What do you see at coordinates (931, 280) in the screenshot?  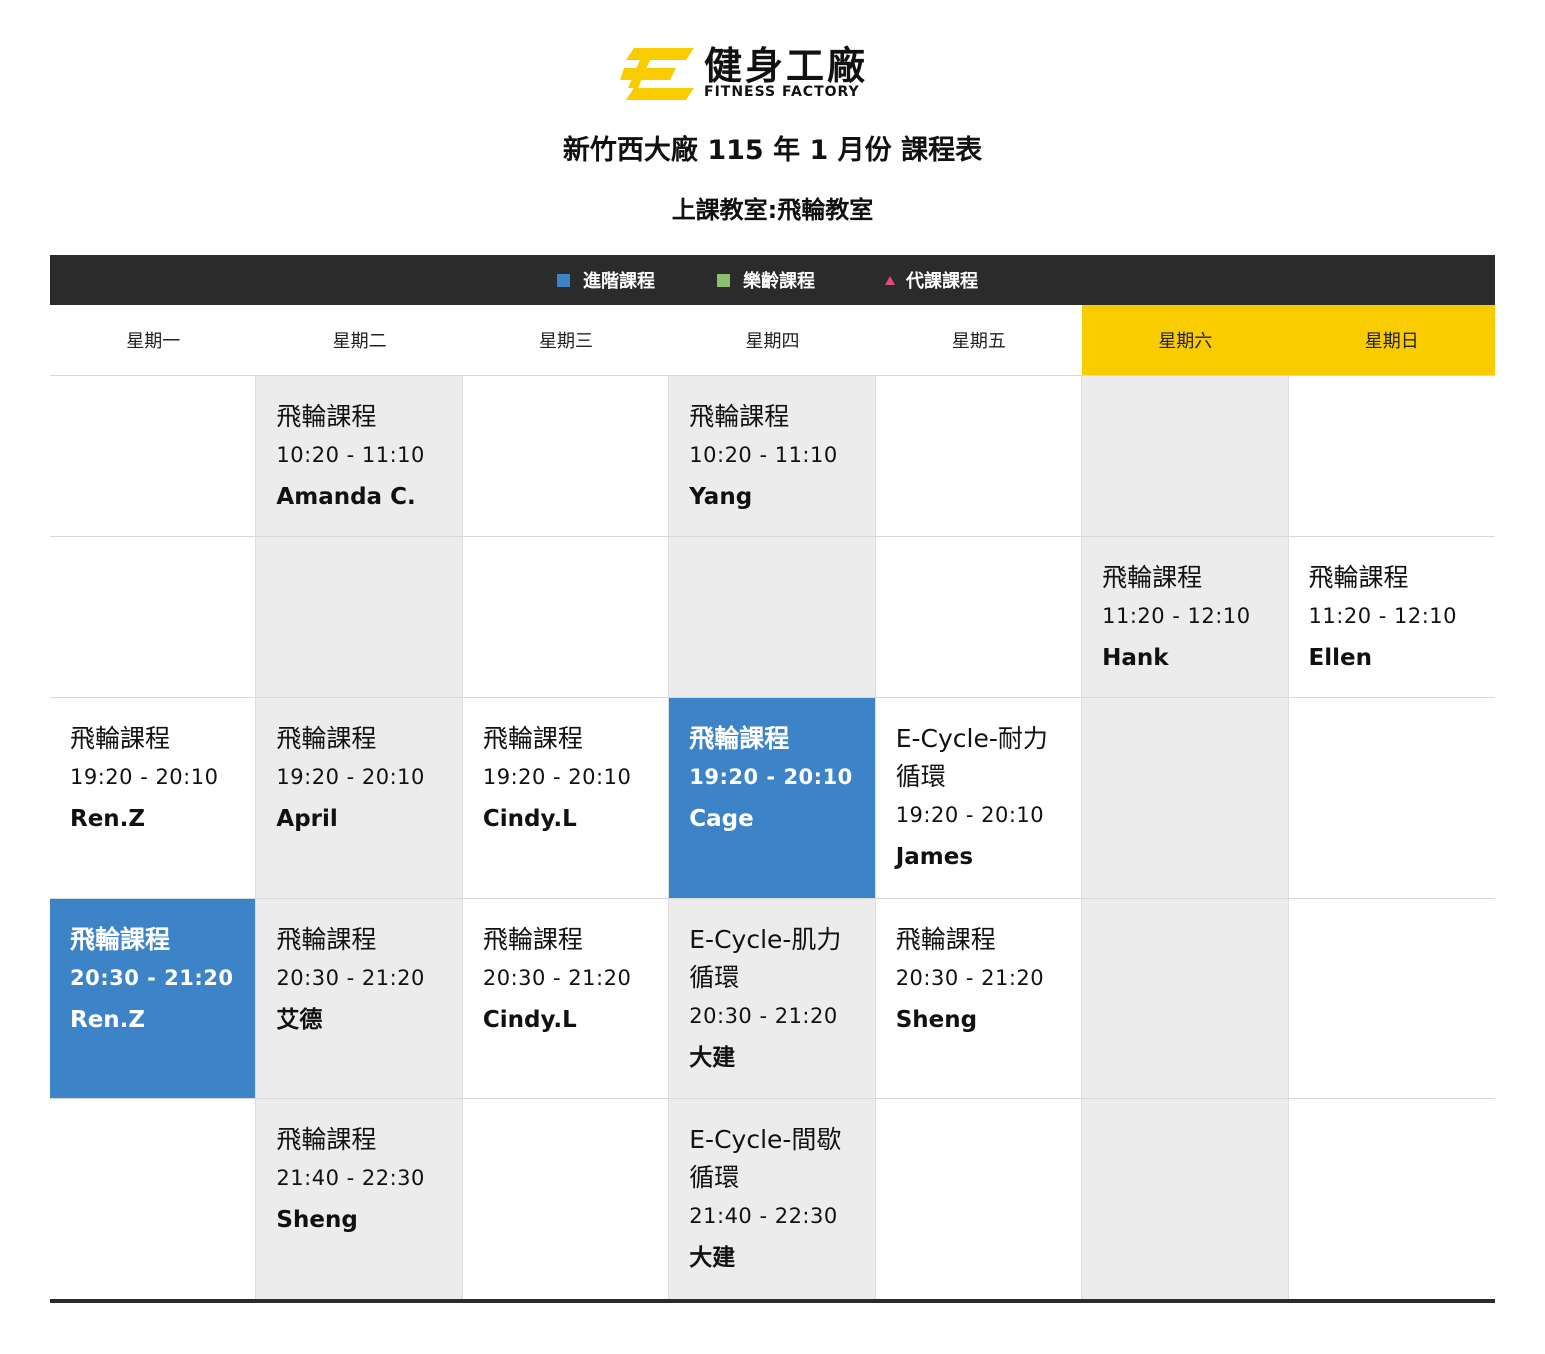 I see `legend-substitute: 代課課程` at bounding box center [931, 280].